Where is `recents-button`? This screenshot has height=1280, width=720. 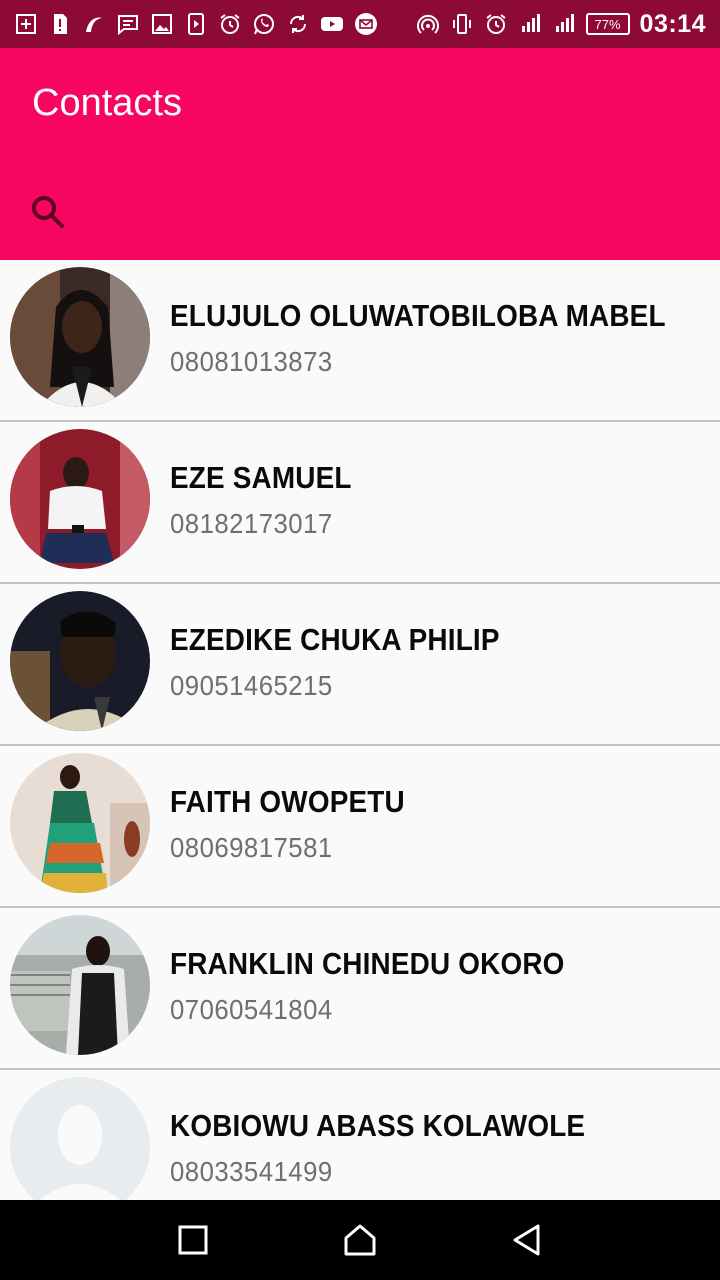 recents-button is located at coordinates (193, 1240).